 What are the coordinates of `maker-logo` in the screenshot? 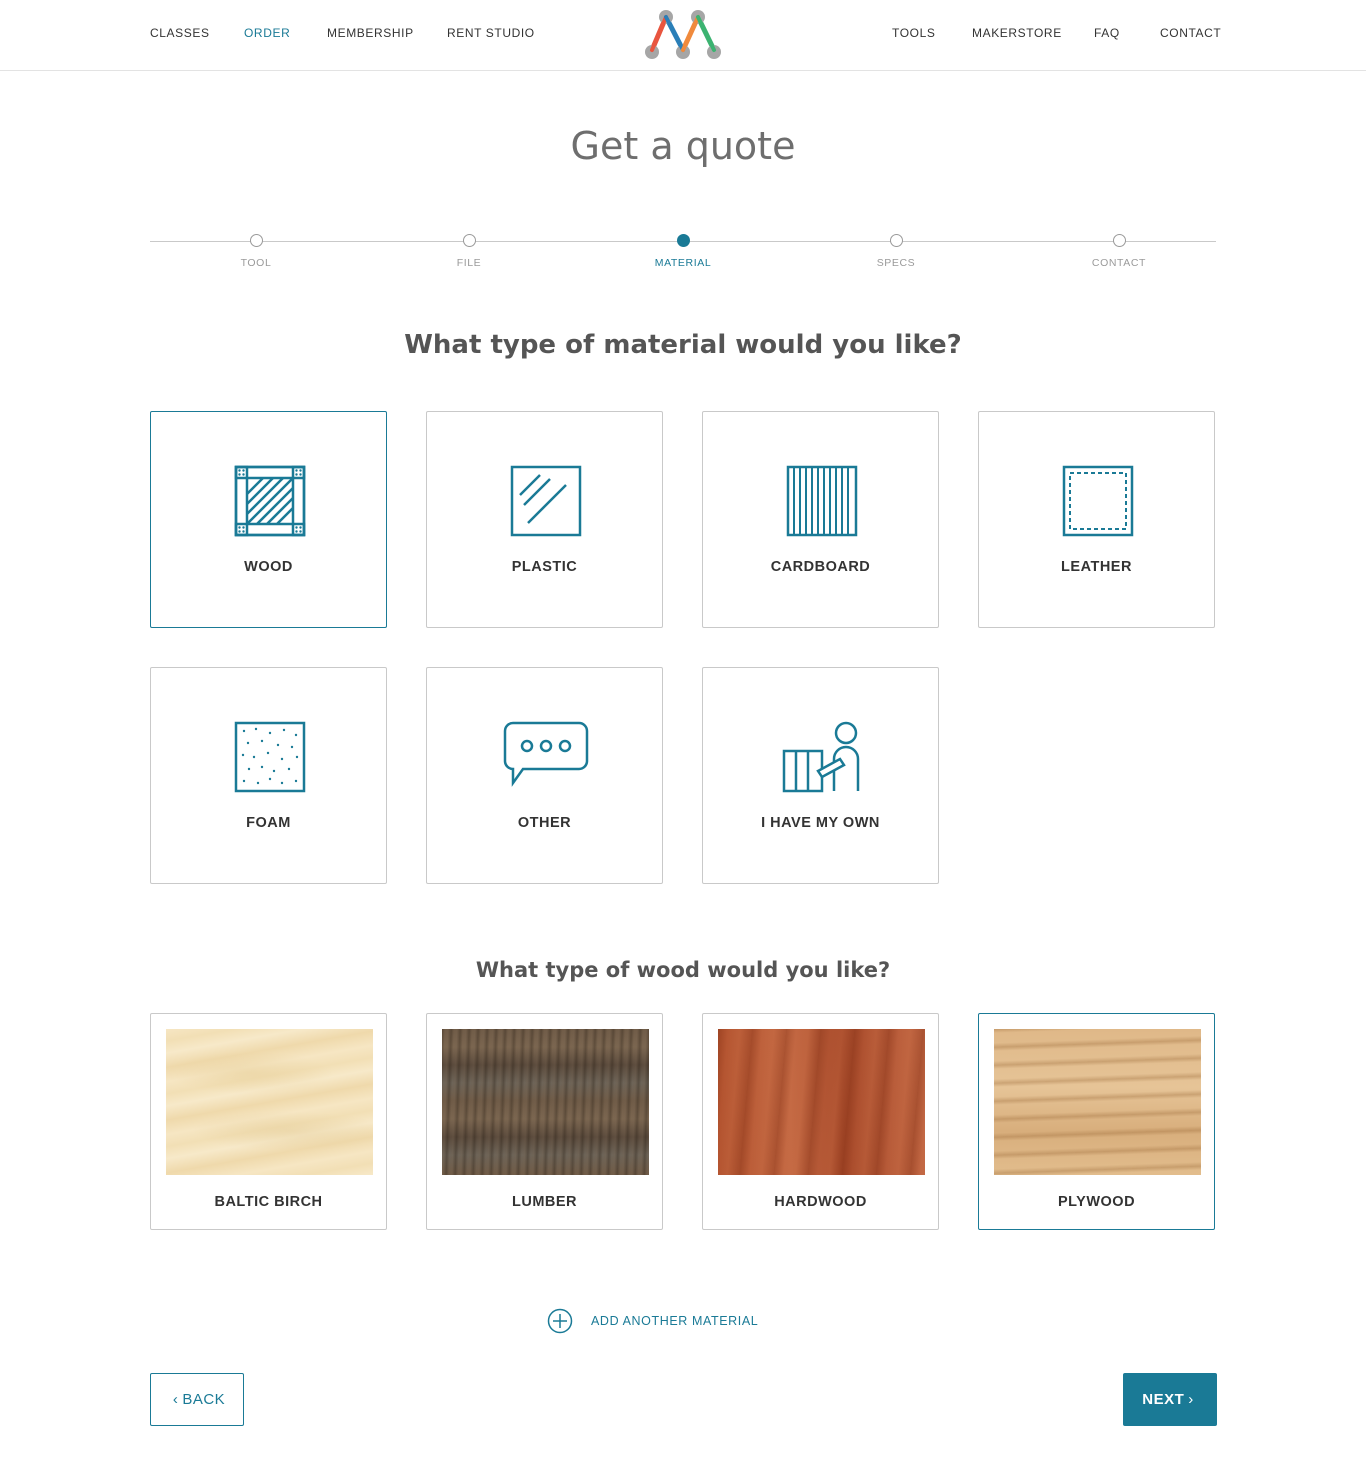 It's located at (683, 35).